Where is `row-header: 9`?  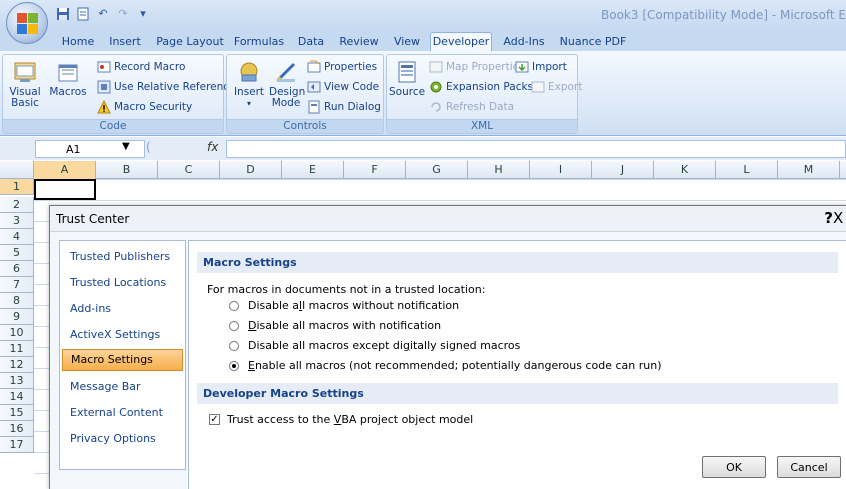
row-header: 9 is located at coordinates (17, 317).